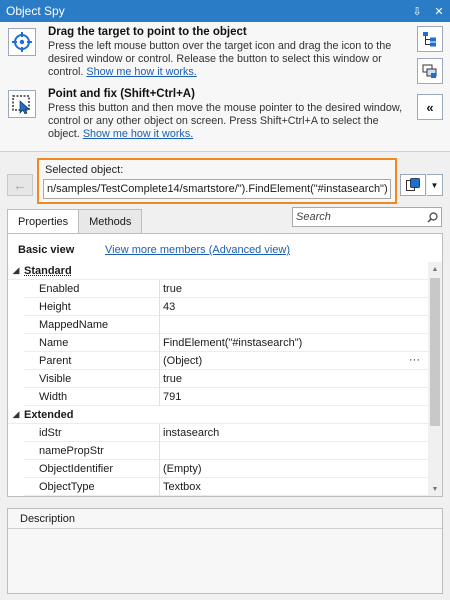  Describe the element at coordinates (197, 250) in the screenshot. I see `advanced-view-link: View more members (Advanced view)` at that location.